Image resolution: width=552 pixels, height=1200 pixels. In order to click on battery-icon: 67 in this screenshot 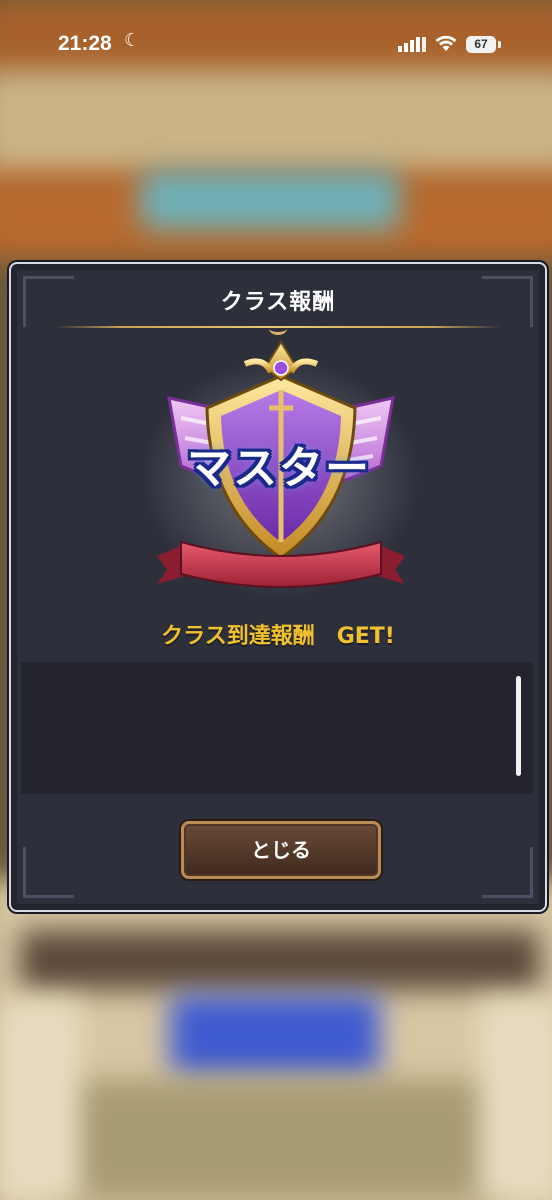, I will do `click(481, 44)`.